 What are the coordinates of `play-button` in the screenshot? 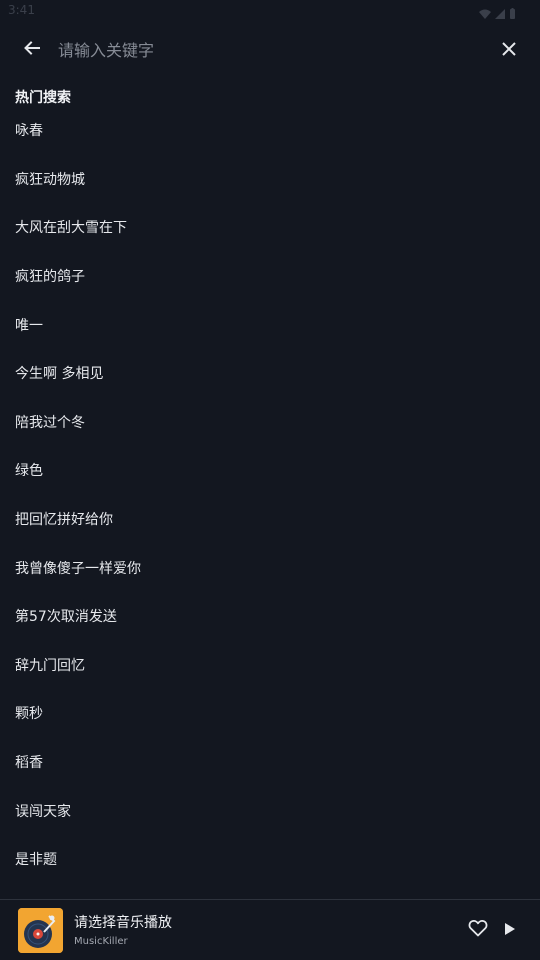 It's located at (510, 930).